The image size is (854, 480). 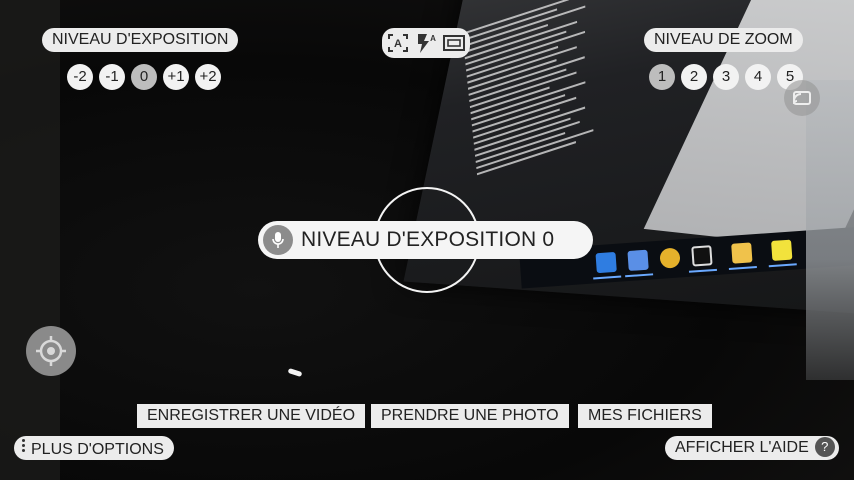 I want to click on exposure-toast: NIVEAU D'EXPOSITION 0, so click(x=425, y=240).